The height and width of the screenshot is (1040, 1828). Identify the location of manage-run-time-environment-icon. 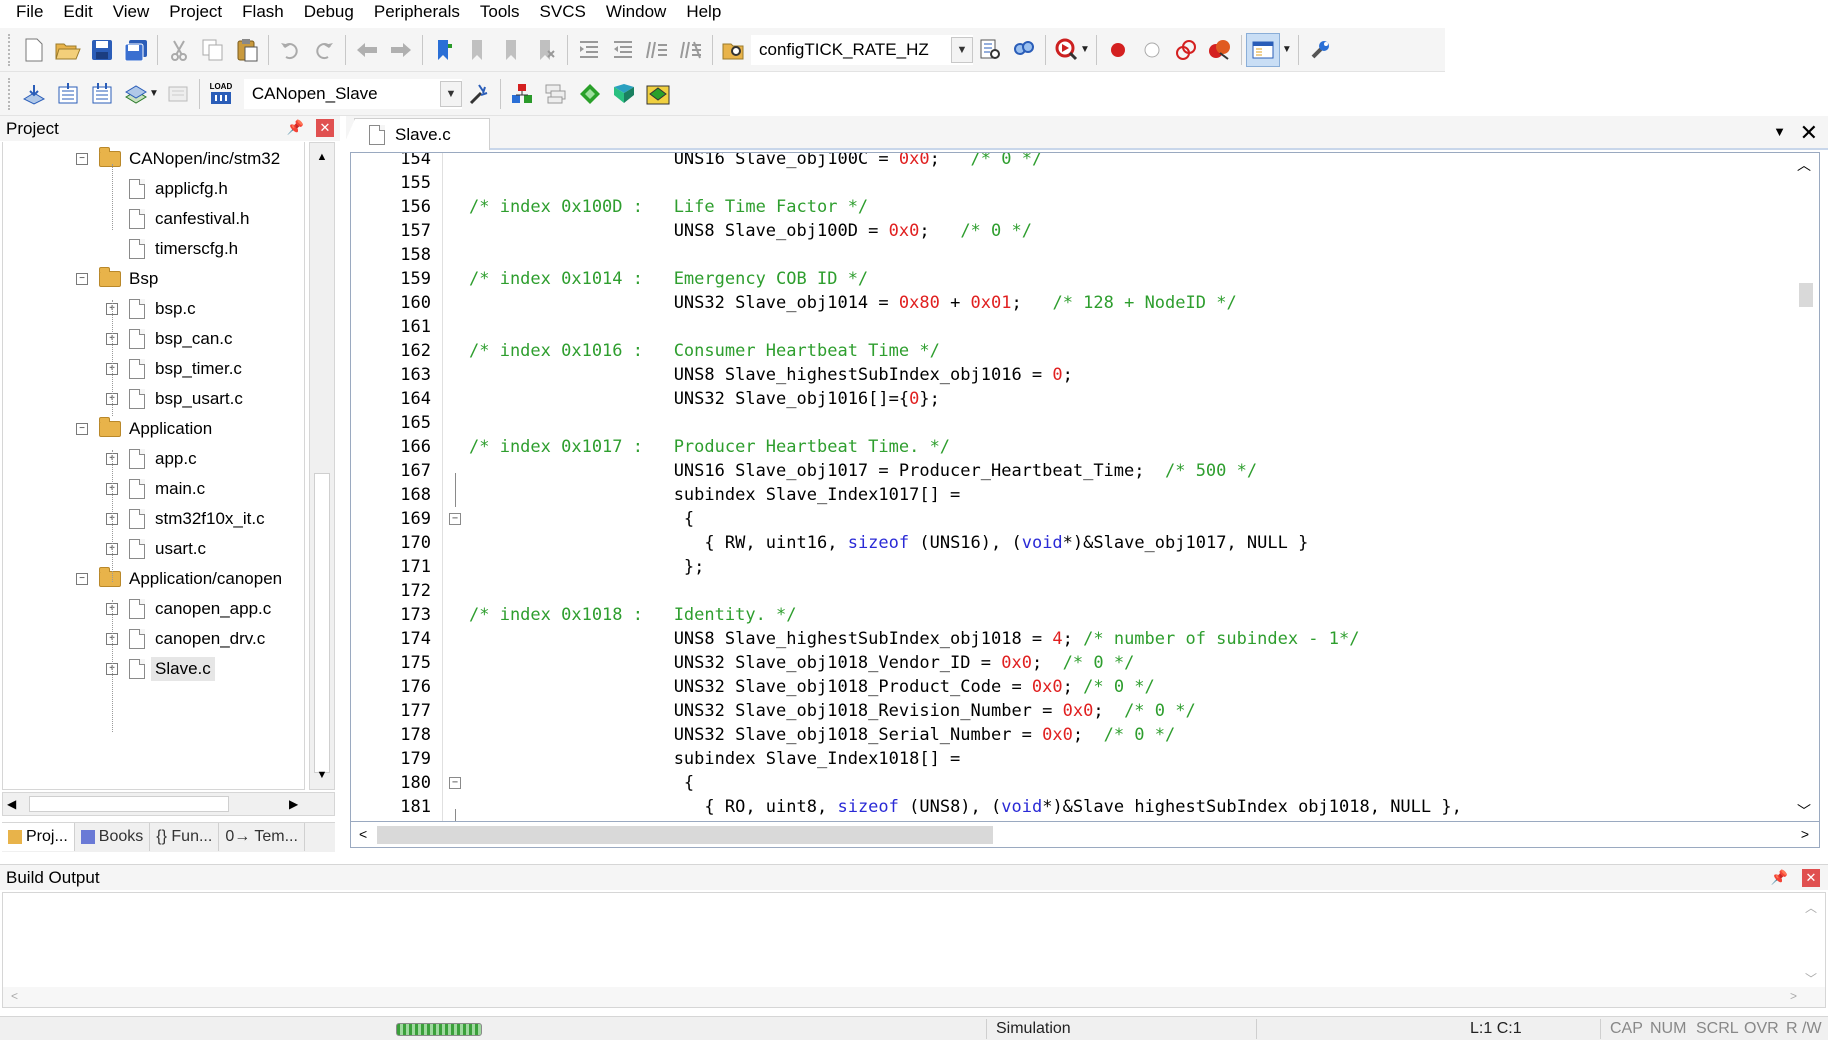
(590, 94).